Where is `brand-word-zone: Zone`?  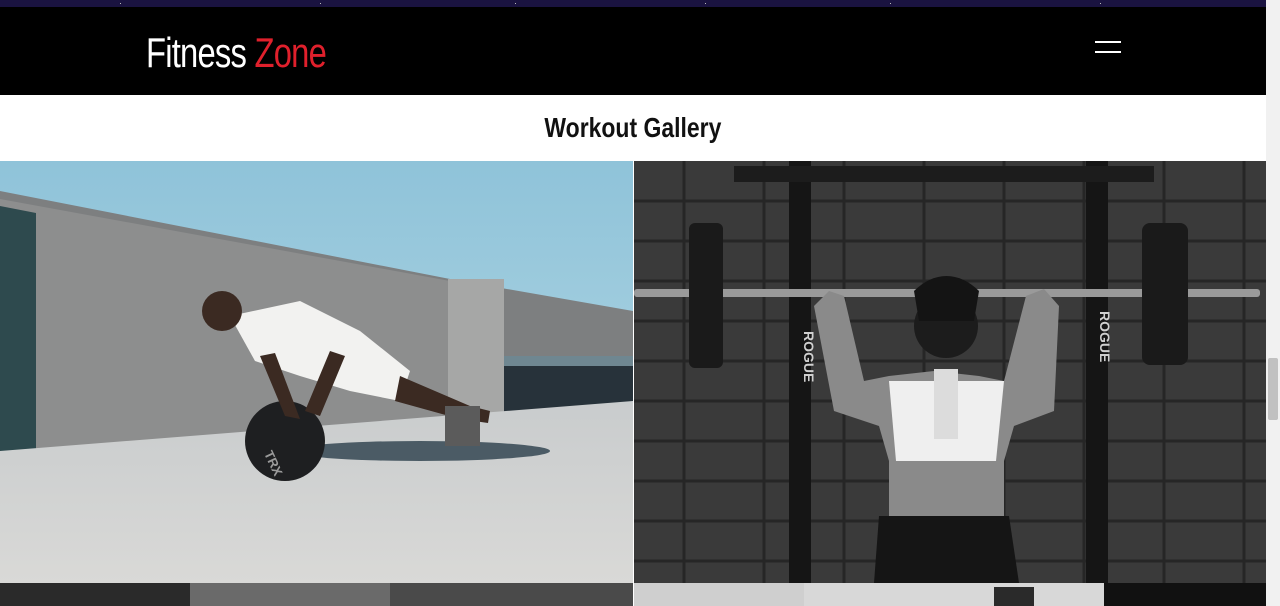
brand-word-zone: Zone is located at coordinates (290, 52).